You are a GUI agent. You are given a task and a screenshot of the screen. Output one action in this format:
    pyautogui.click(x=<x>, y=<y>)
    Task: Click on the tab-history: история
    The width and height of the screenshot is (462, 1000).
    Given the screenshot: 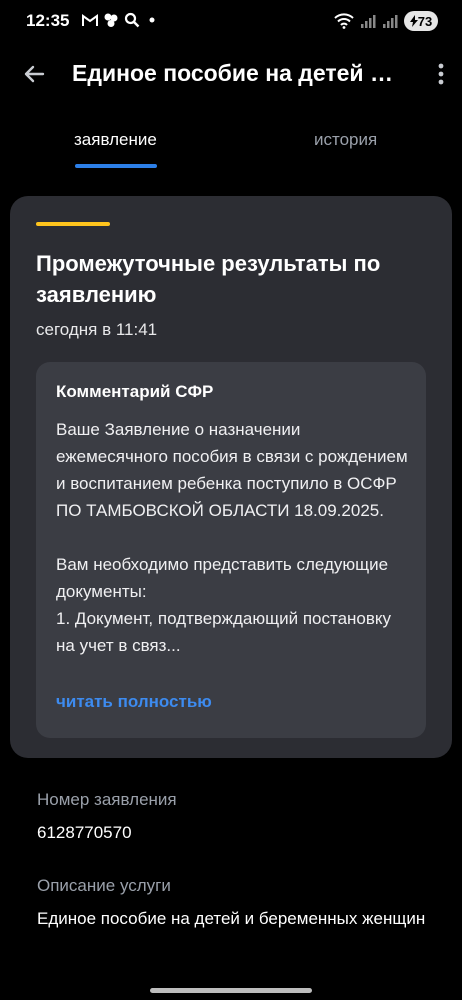 What is the action you would take?
    pyautogui.click(x=345, y=140)
    